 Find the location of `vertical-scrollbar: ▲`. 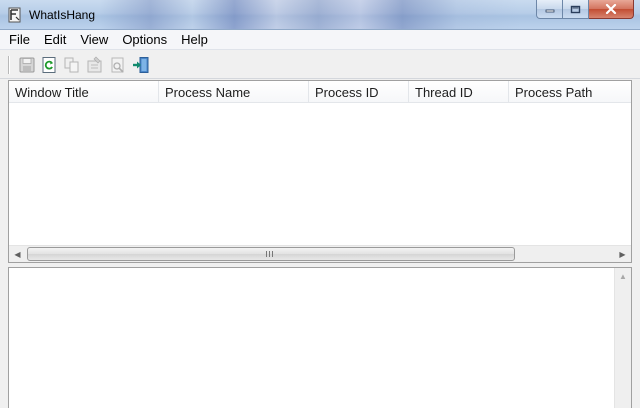

vertical-scrollbar: ▲ is located at coordinates (622, 338).